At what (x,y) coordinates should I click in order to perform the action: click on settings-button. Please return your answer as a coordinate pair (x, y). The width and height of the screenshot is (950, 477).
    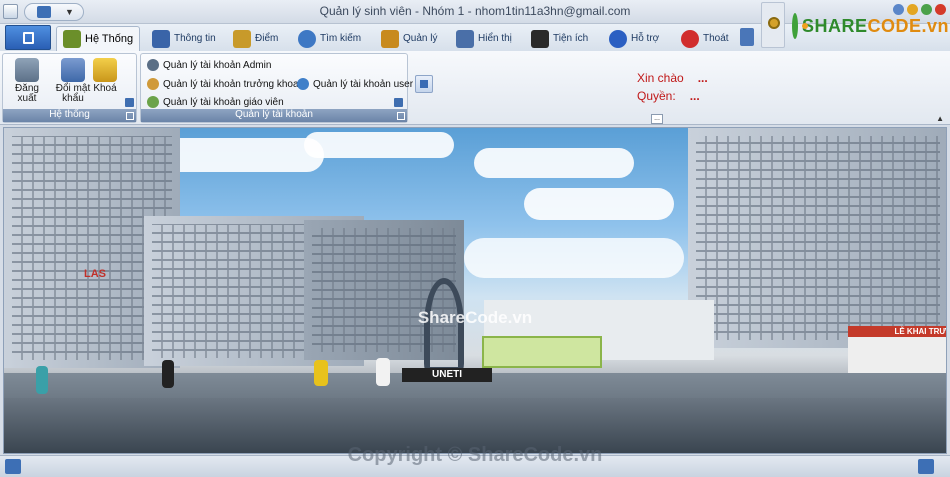
    Looking at the image, I should click on (773, 25).